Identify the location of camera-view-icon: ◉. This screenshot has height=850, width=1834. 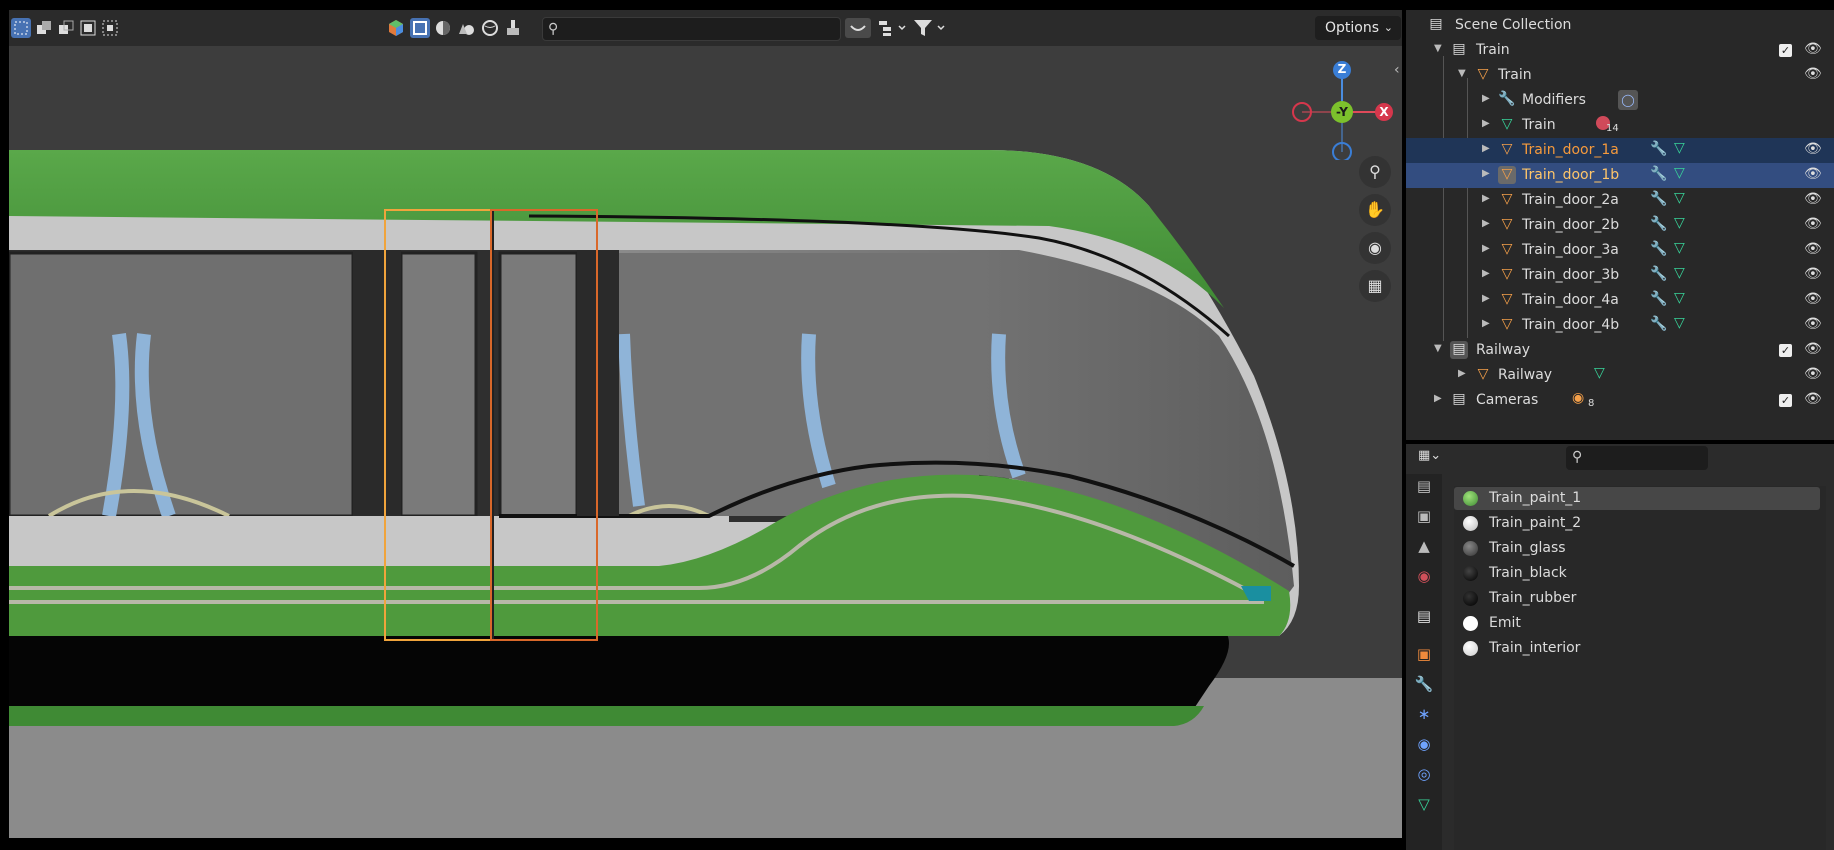
(1375, 248).